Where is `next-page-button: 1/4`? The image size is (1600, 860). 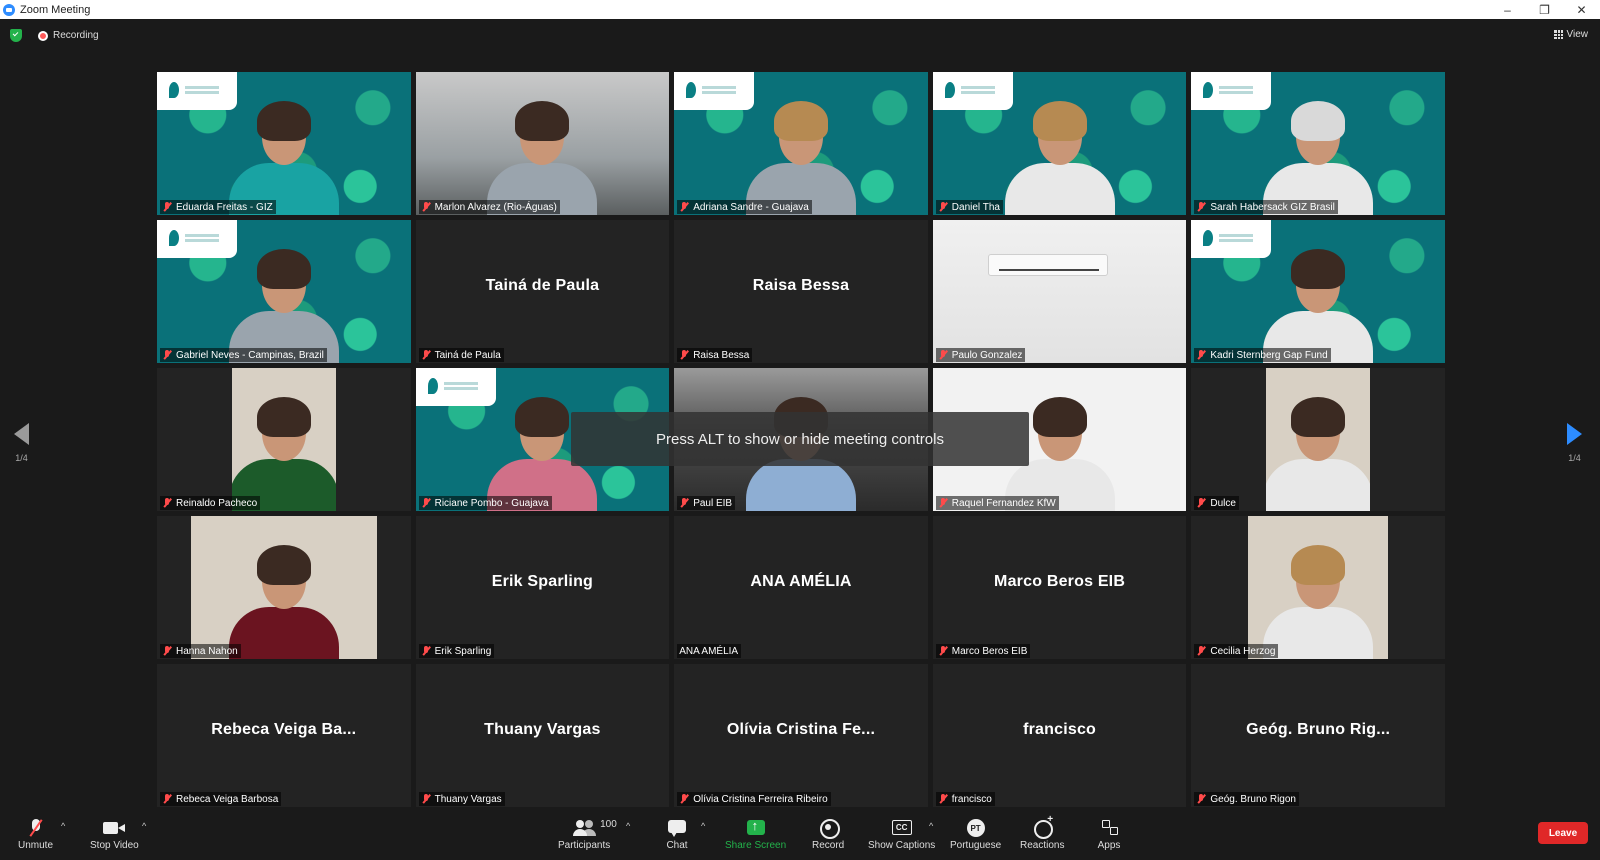 next-page-button: 1/4 is located at coordinates (1574, 443).